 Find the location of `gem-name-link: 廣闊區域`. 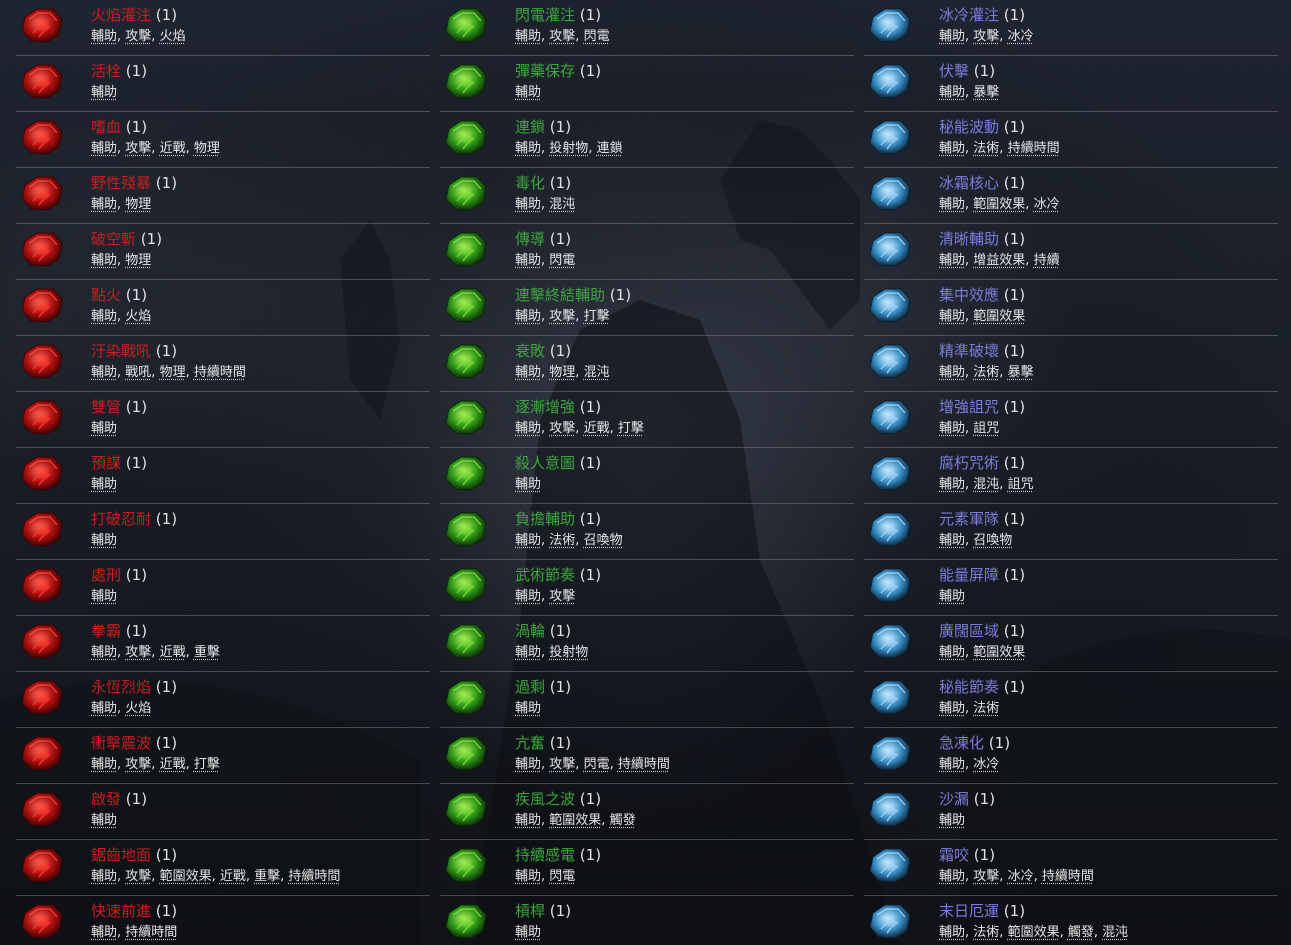

gem-name-link: 廣闊區域 is located at coordinates (969, 631).